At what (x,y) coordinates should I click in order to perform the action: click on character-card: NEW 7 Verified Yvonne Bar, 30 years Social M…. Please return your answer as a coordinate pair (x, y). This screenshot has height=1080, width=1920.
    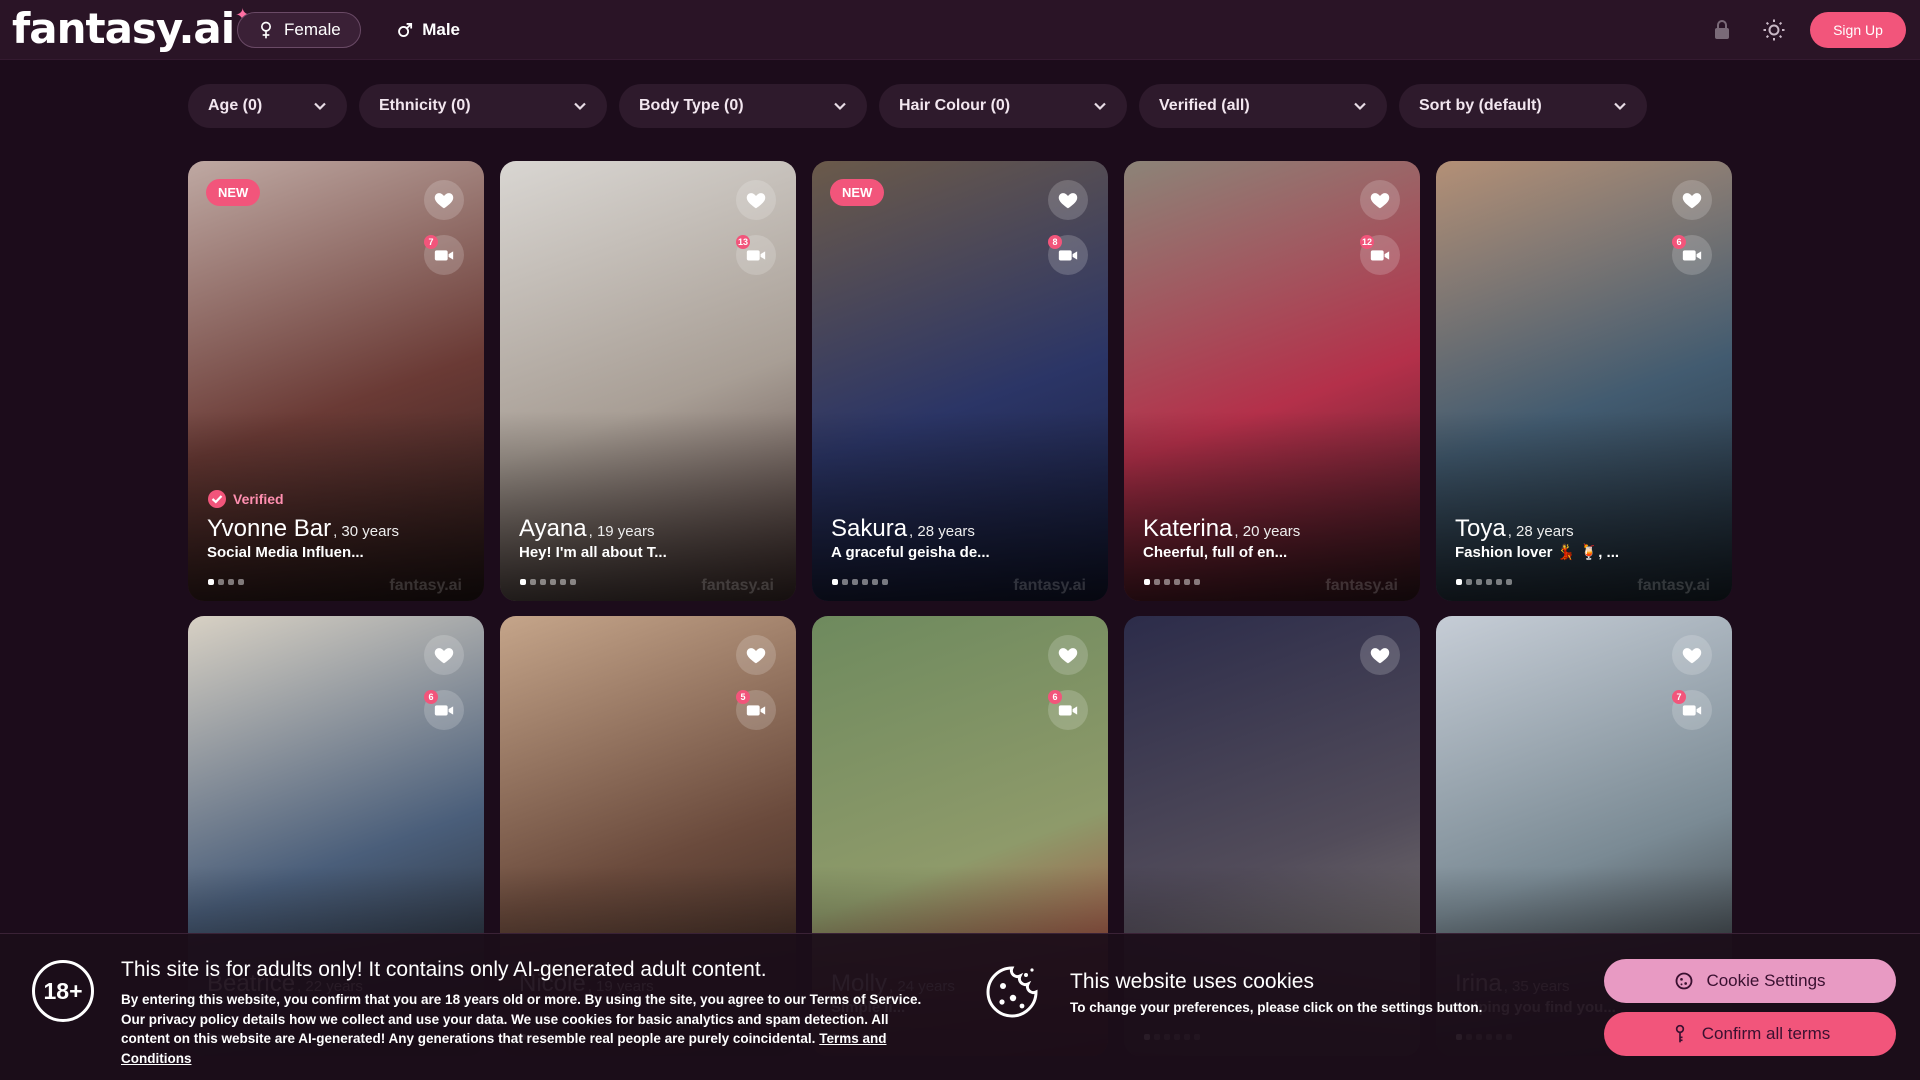
    Looking at the image, I should click on (336, 381).